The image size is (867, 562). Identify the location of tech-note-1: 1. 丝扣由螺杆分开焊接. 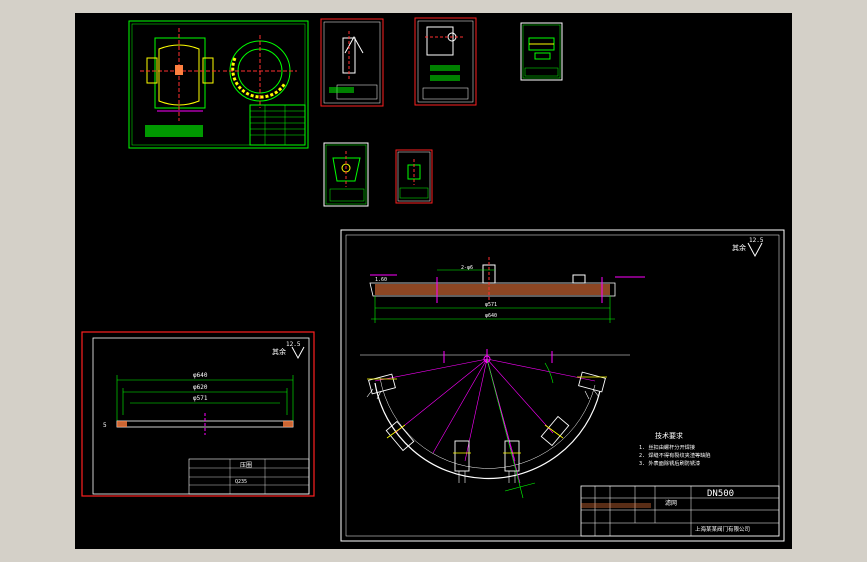
(667, 447).